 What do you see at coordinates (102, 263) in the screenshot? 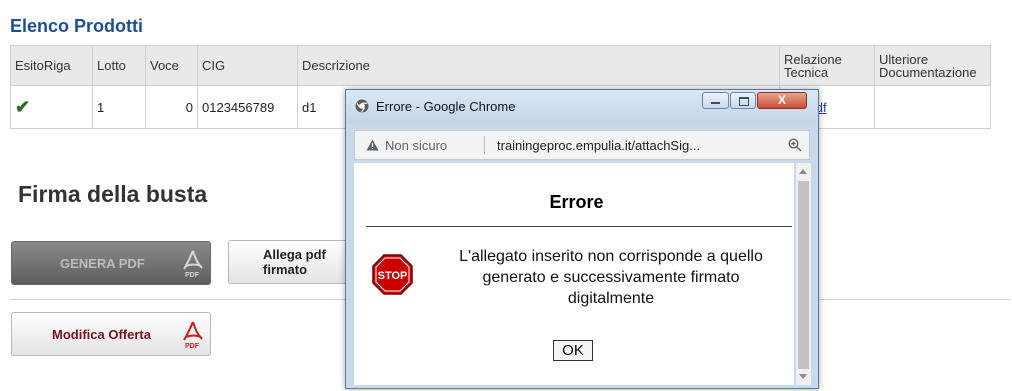
I see `genera-pdf-label: GENERA PDF` at bounding box center [102, 263].